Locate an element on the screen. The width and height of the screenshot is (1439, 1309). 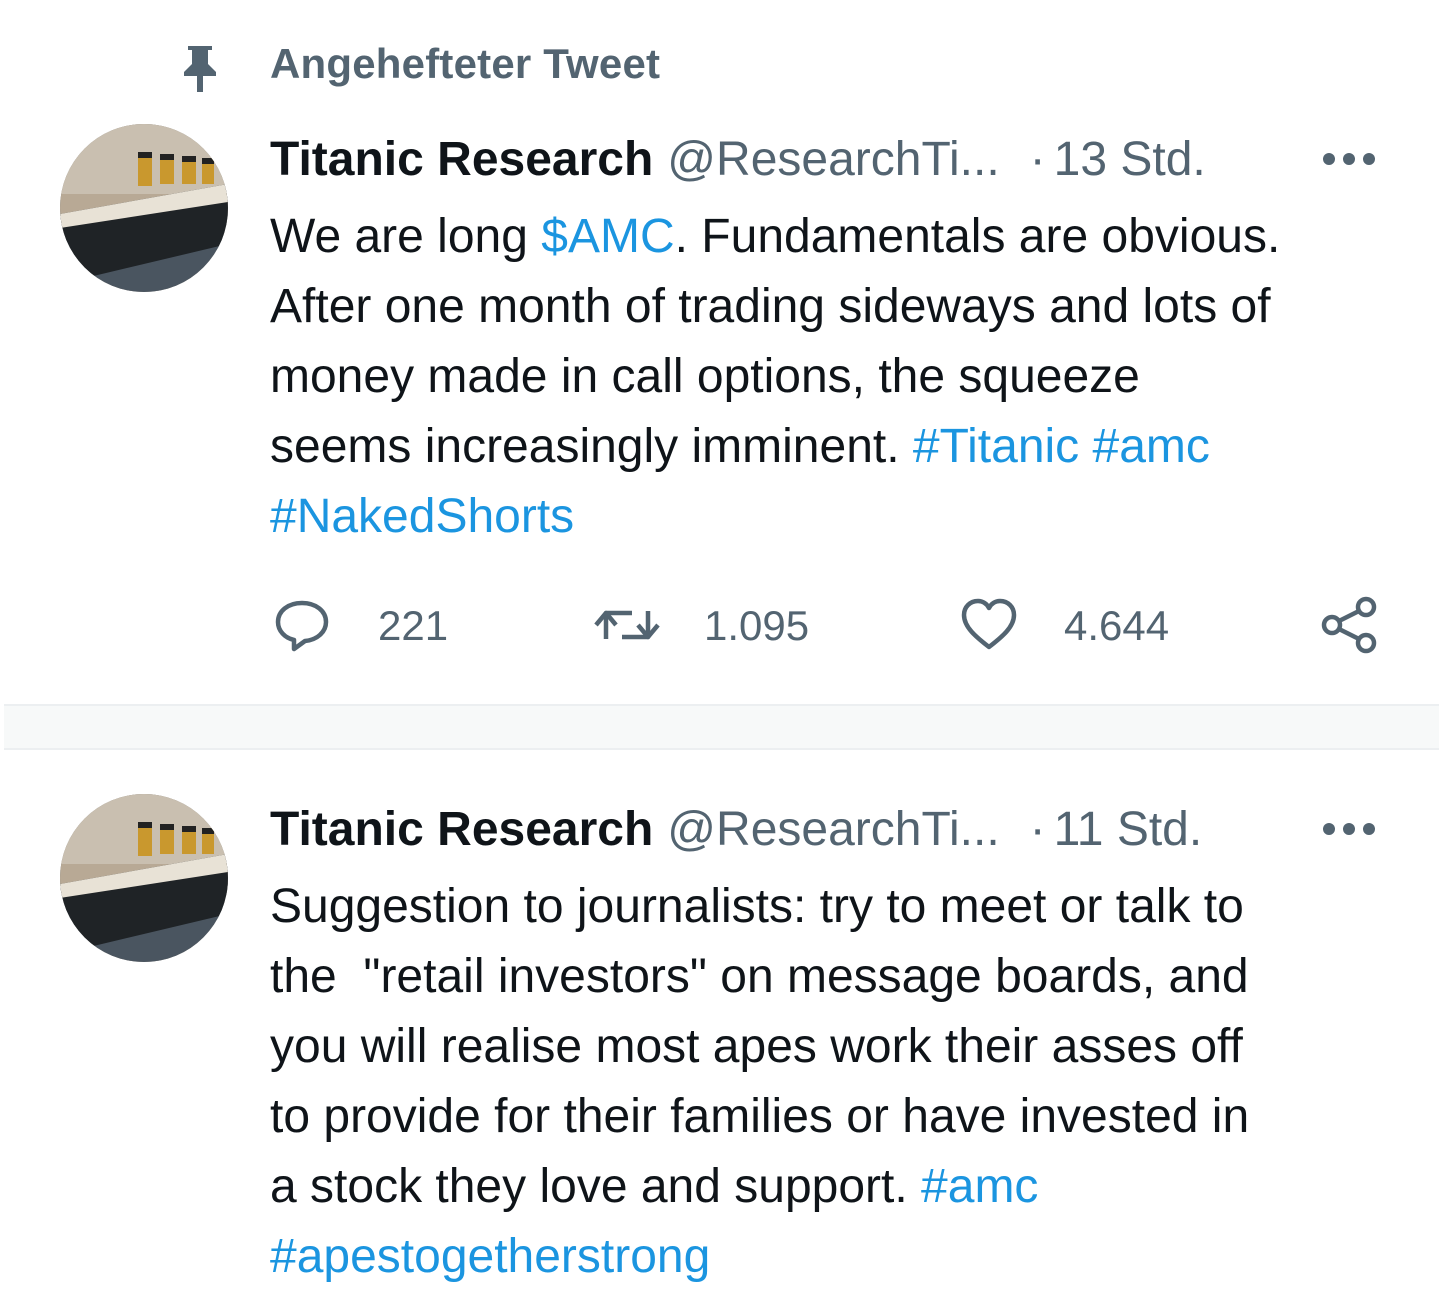
tweet-actions: 221 1.095 4.644 is located at coordinates (719, 625).